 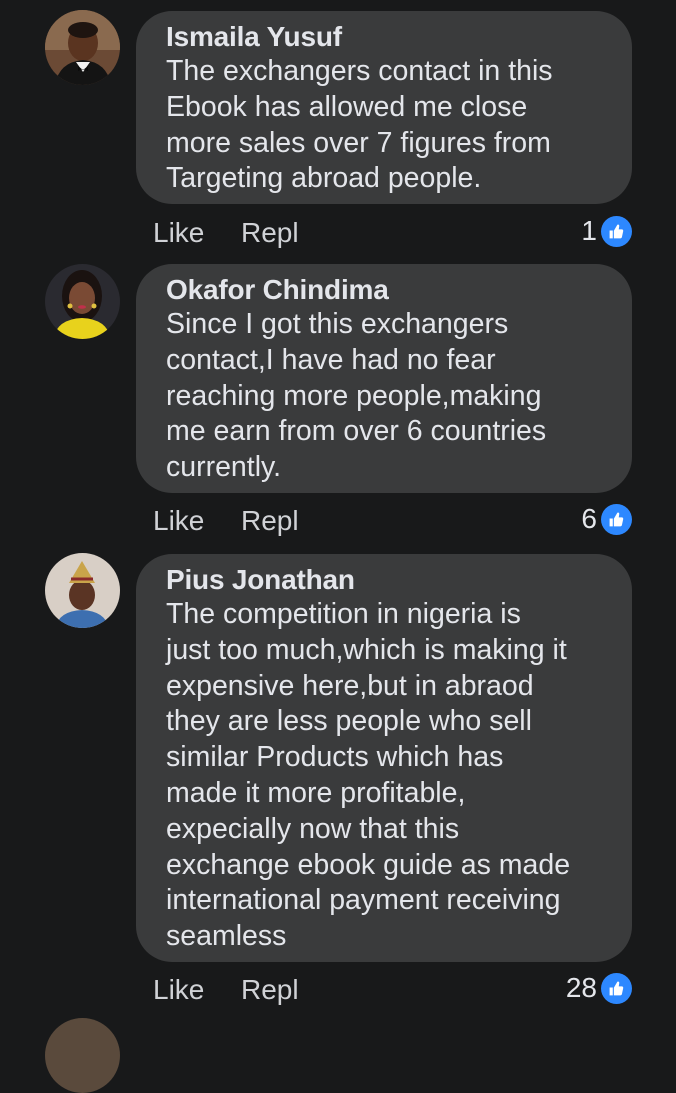 What do you see at coordinates (389, 290) in the screenshot?
I see `comment-author: Okafor Chindima` at bounding box center [389, 290].